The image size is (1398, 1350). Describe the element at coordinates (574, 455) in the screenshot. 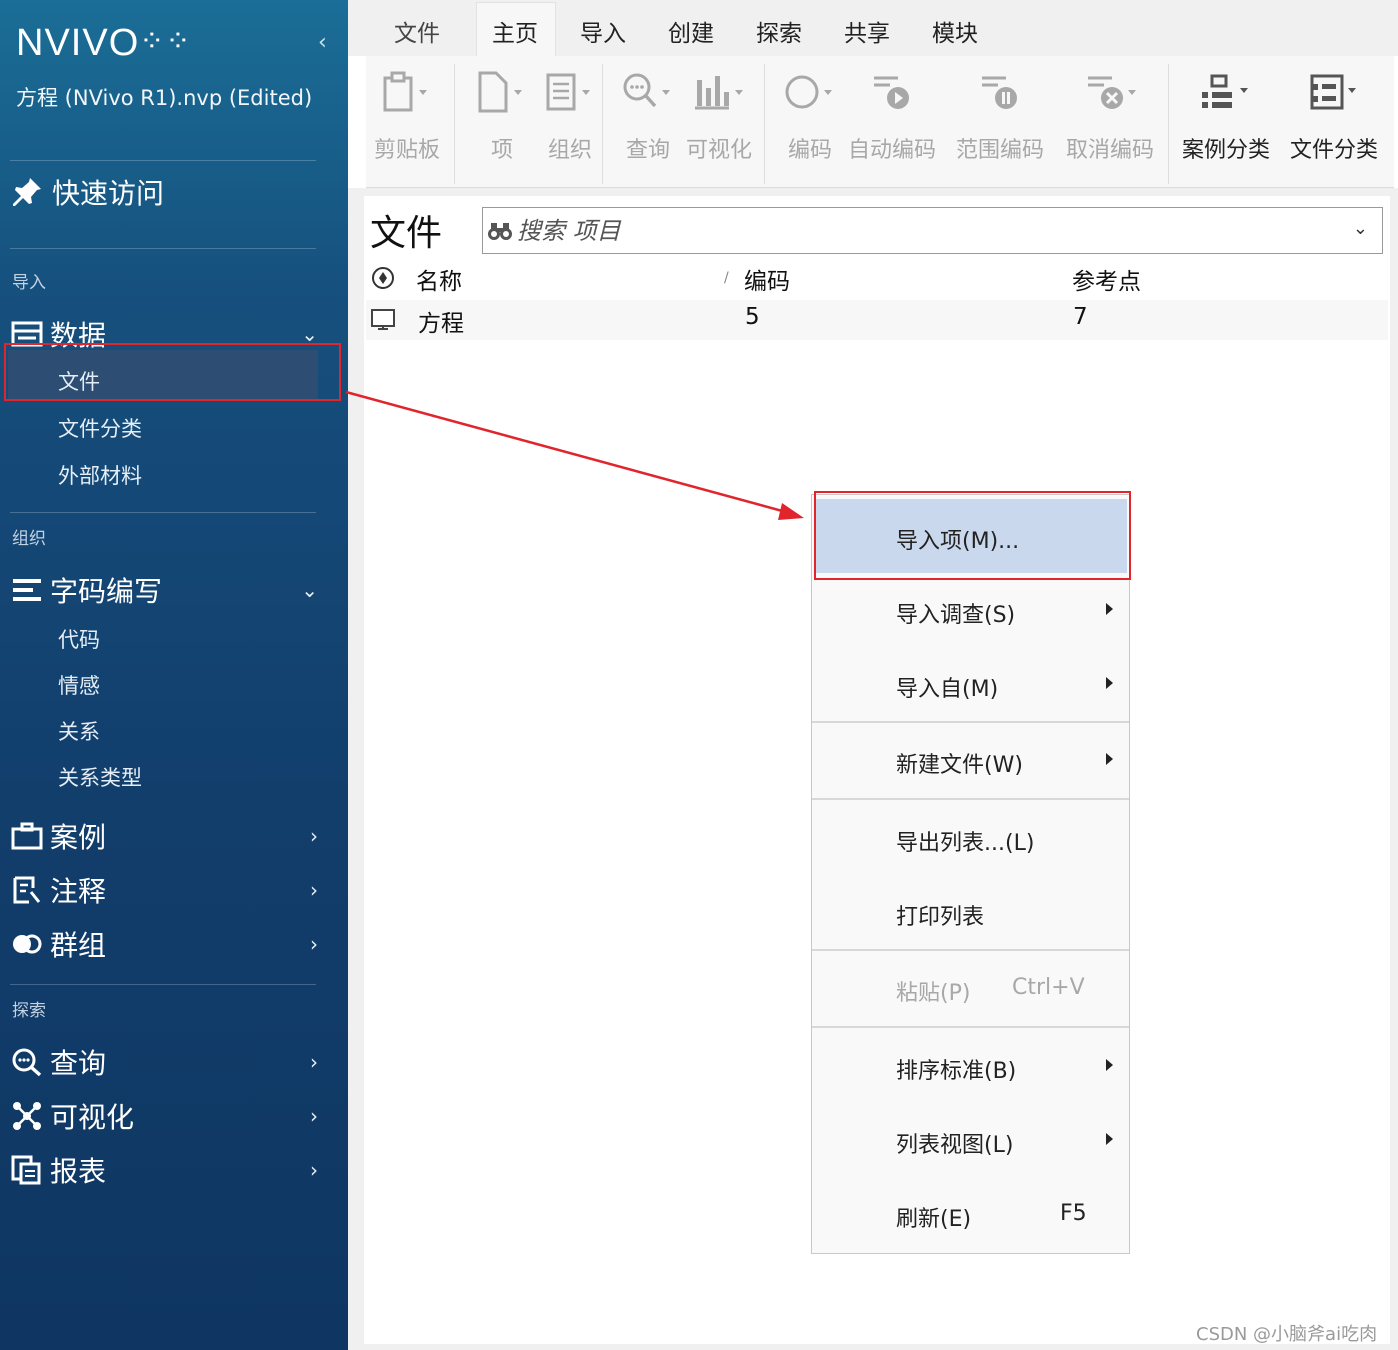

I see `annotation-arrow` at that location.